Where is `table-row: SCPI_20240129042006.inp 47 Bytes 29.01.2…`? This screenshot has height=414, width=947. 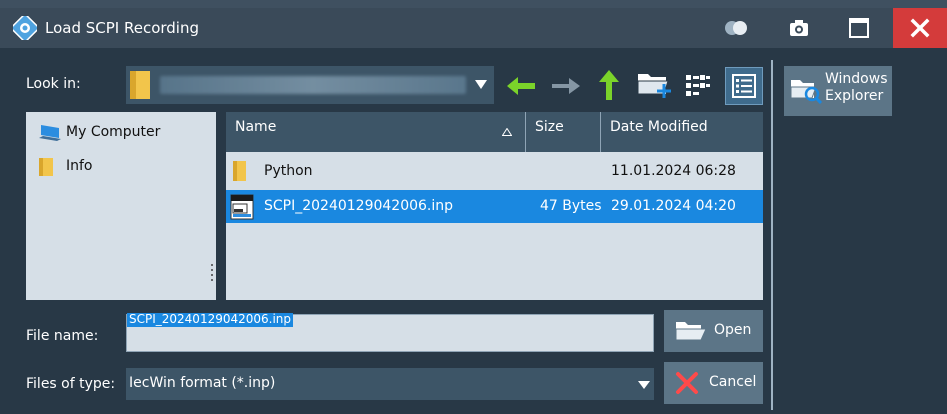
table-row: SCPI_20240129042006.inp 47 Bytes 29.01.2… is located at coordinates (494, 206).